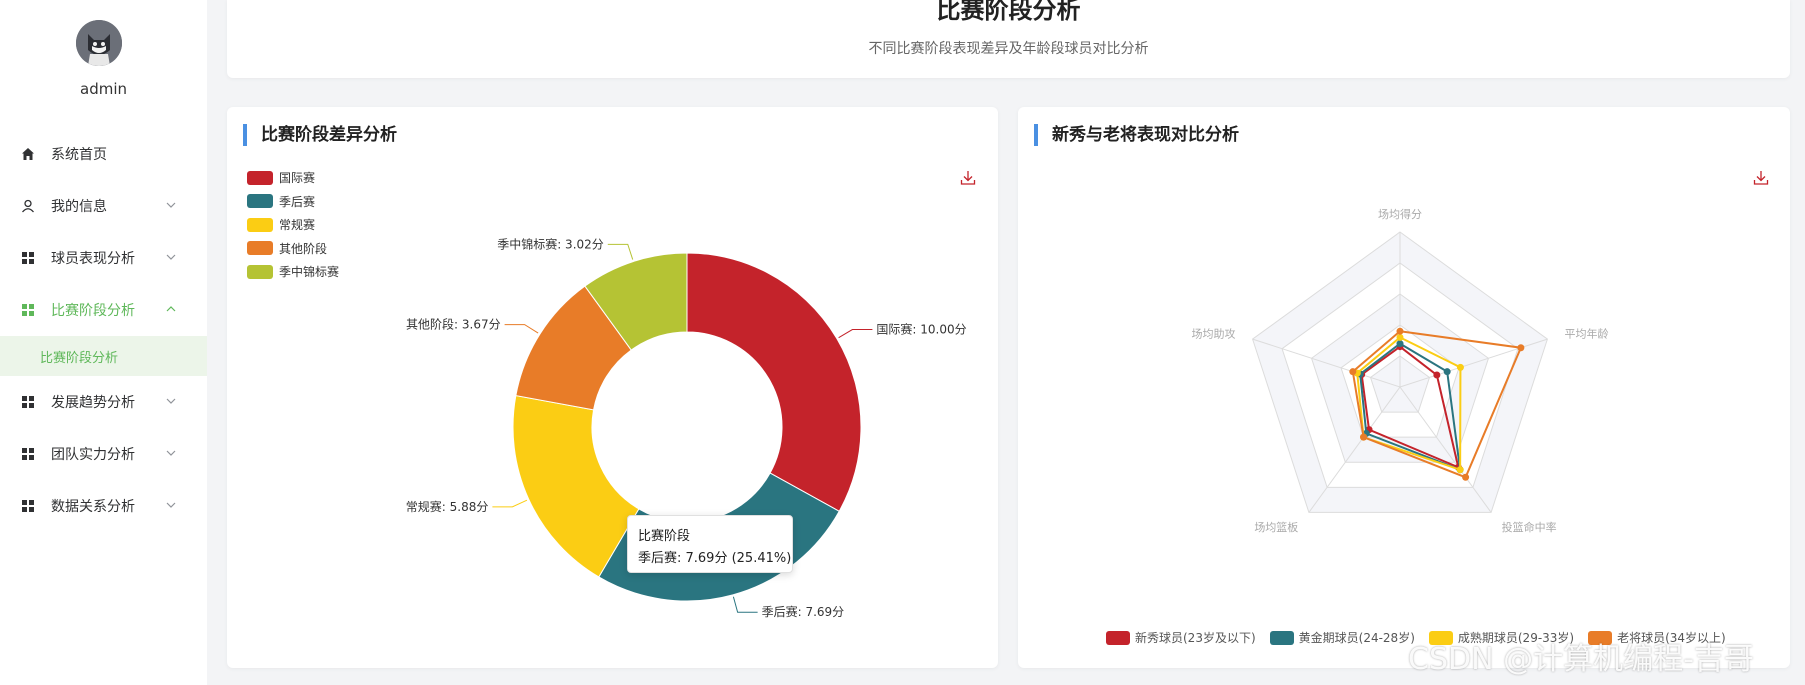 This screenshot has height=685, width=1805. I want to click on submenu-item-match-stage-analysis: 比赛阶段分析, so click(103, 356).